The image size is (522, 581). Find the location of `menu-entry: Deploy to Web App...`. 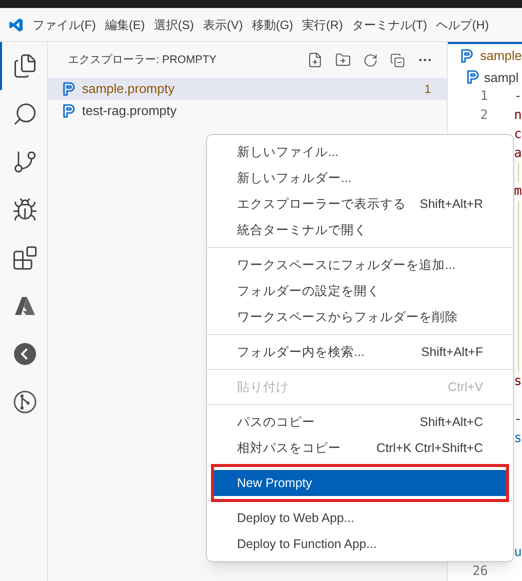

menu-entry: Deploy to Web App... is located at coordinates (360, 518).